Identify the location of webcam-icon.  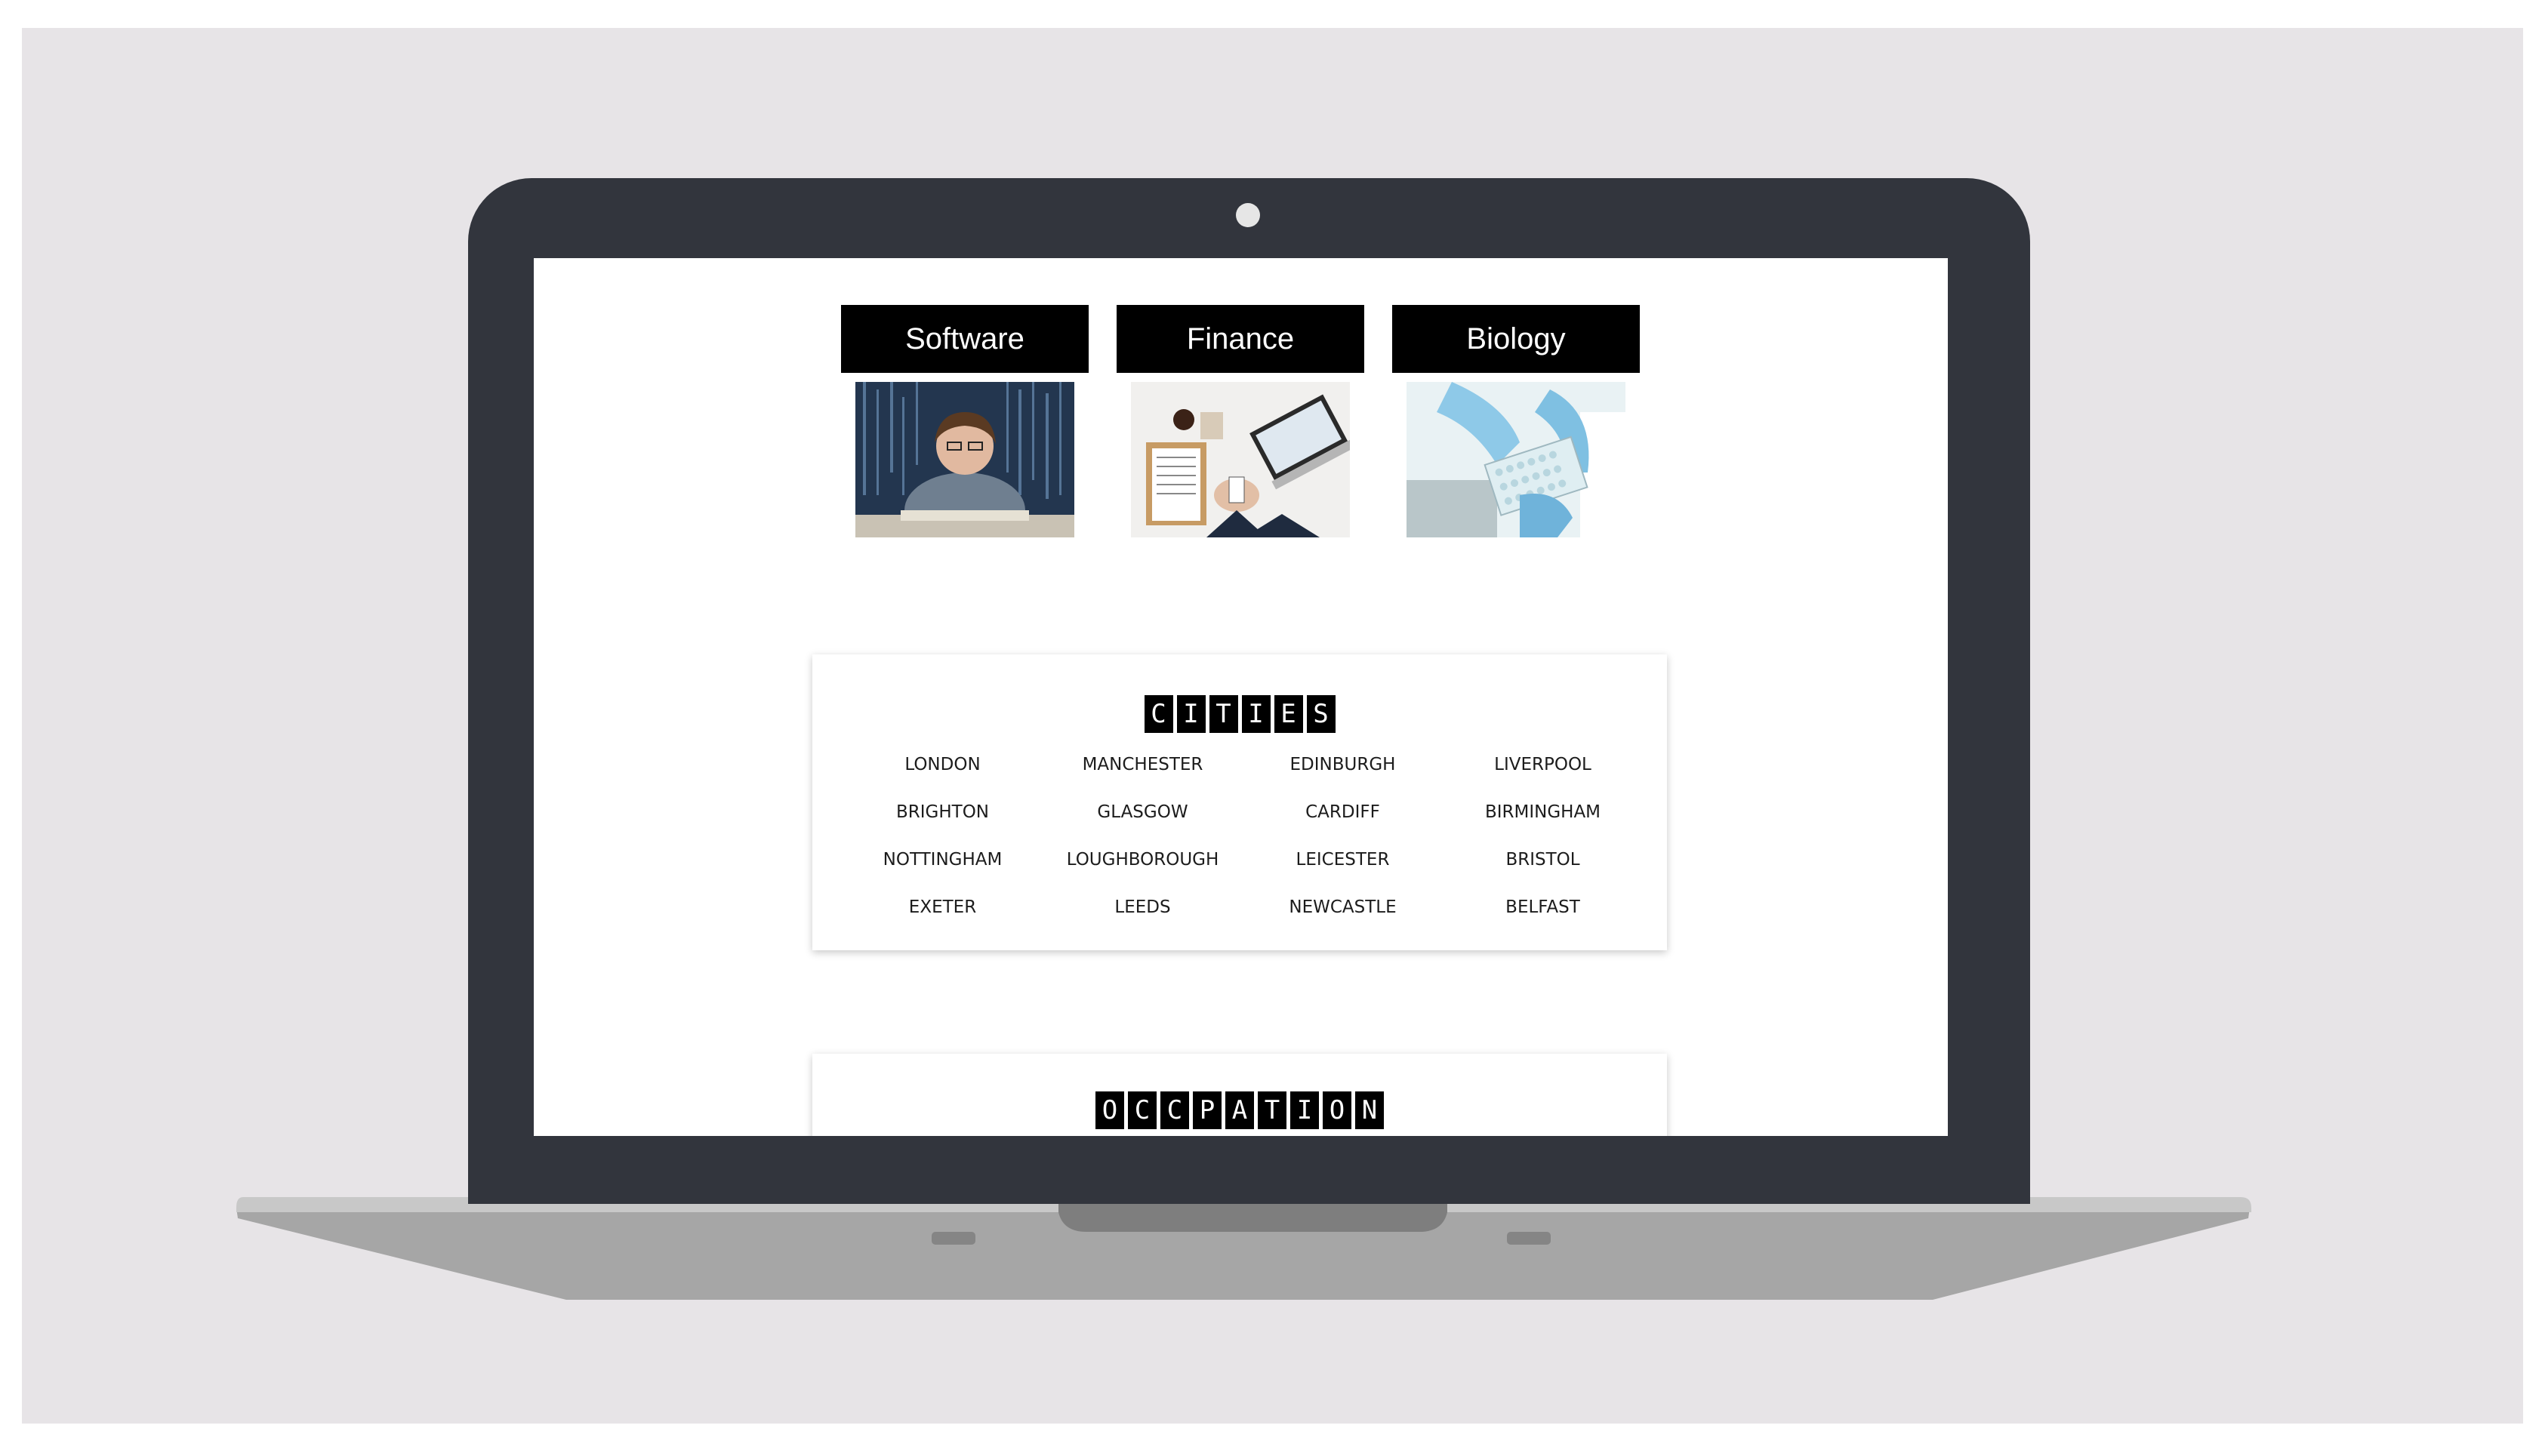
(1248, 215).